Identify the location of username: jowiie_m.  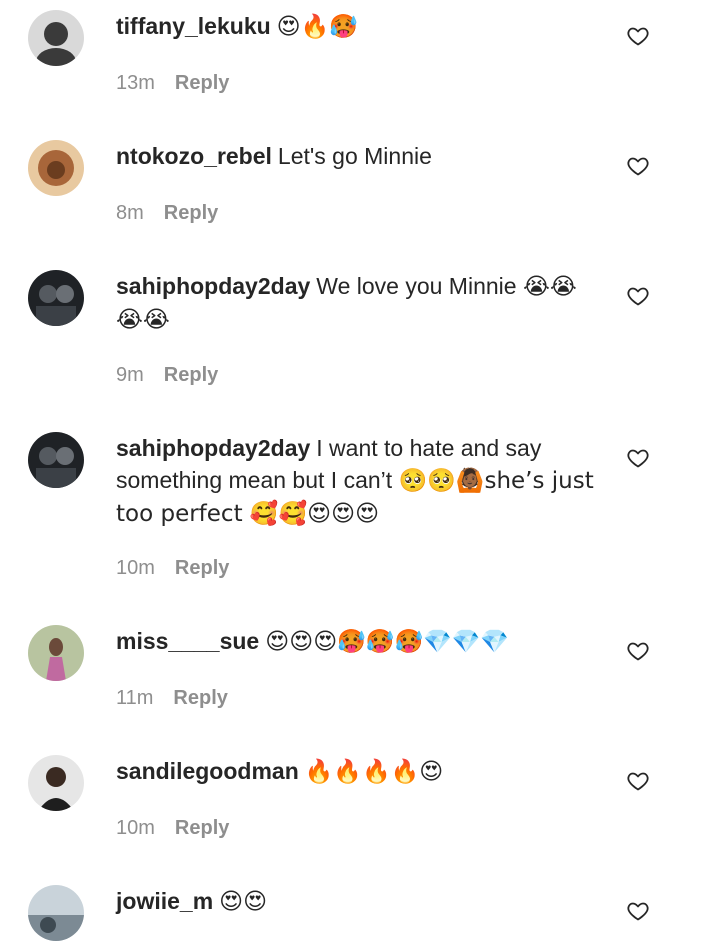
(164, 901).